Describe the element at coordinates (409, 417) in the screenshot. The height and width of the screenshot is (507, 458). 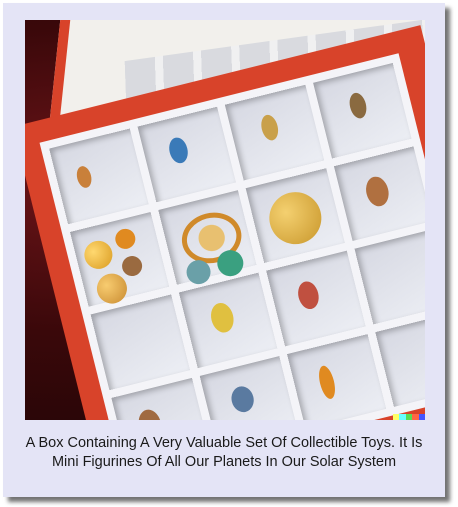
I see `watermark-color-bar` at that location.